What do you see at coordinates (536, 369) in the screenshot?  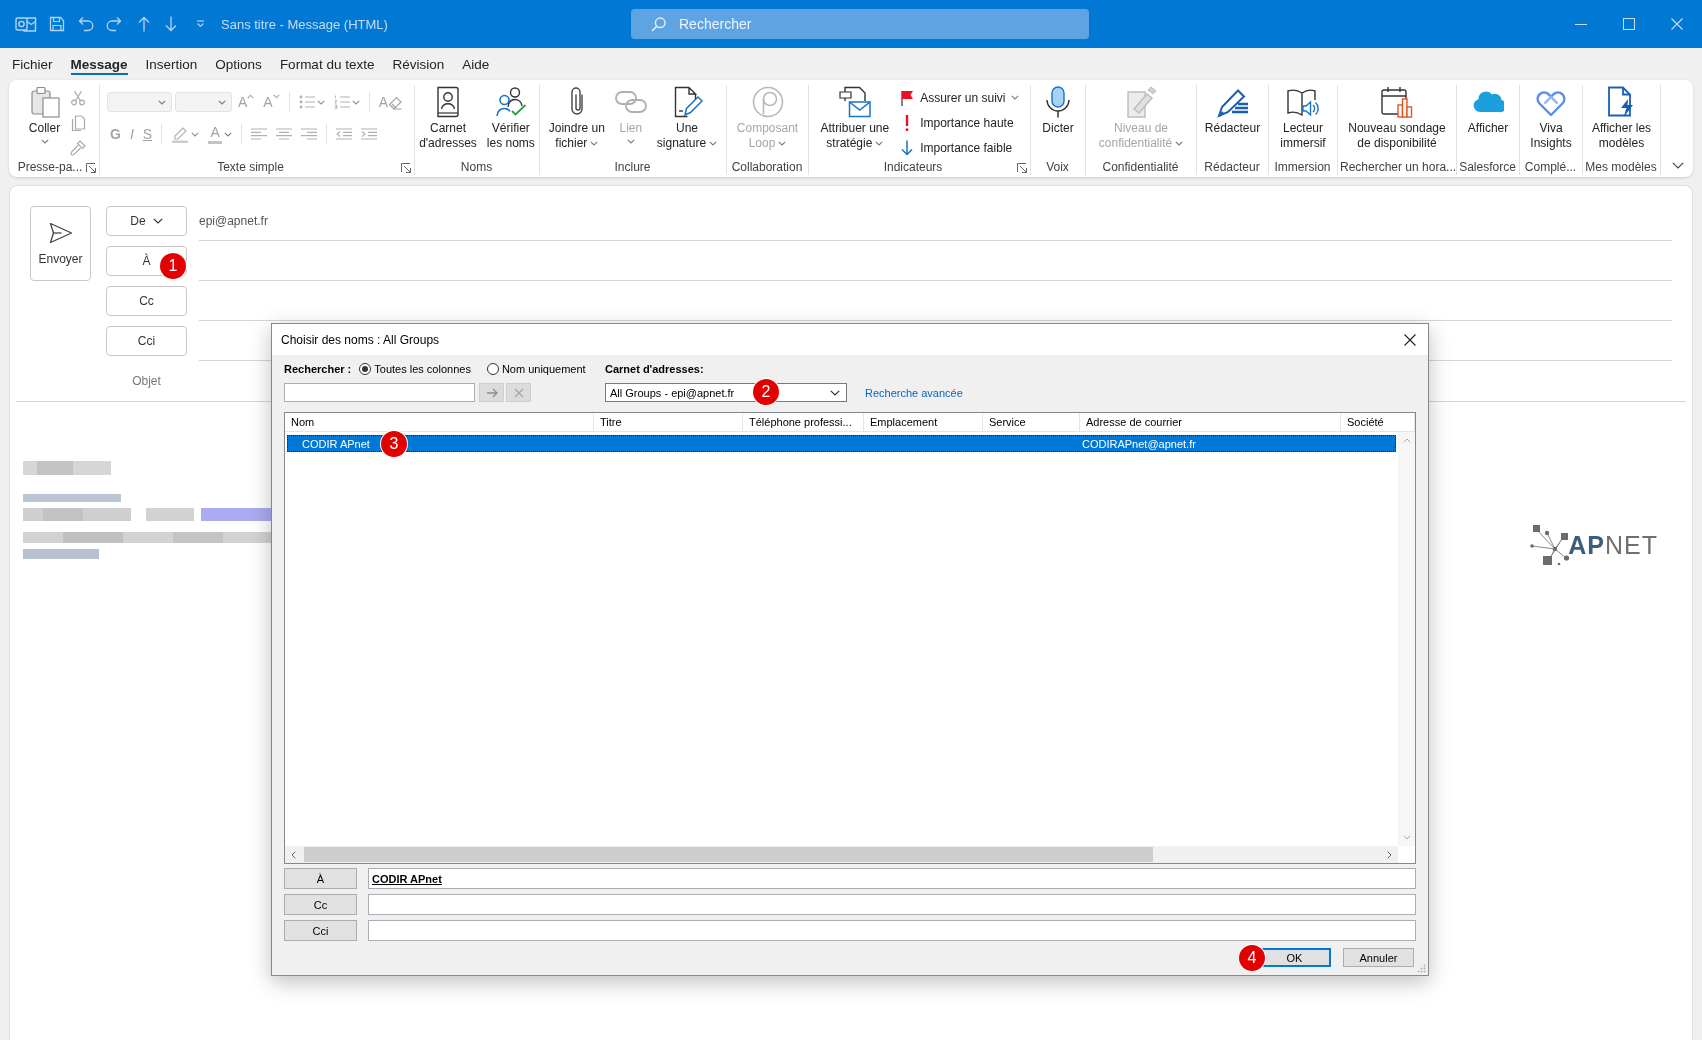 I see `radio-option: Nom uniquement` at bounding box center [536, 369].